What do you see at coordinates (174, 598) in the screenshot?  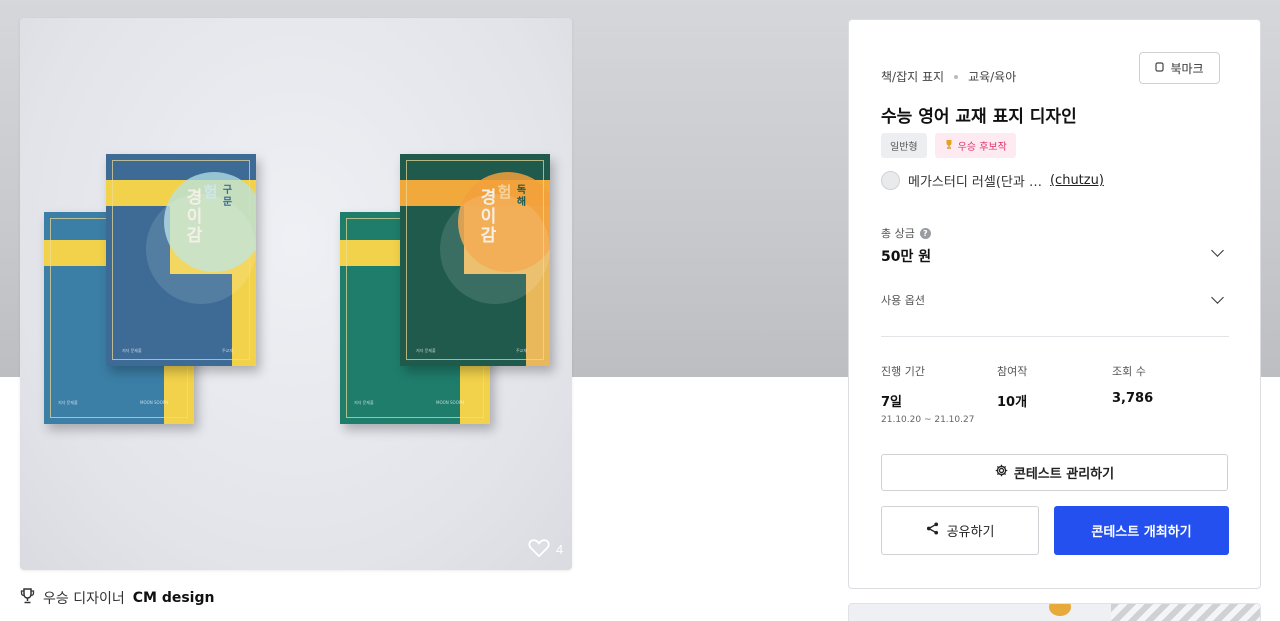 I see `winner-name: CM design` at bounding box center [174, 598].